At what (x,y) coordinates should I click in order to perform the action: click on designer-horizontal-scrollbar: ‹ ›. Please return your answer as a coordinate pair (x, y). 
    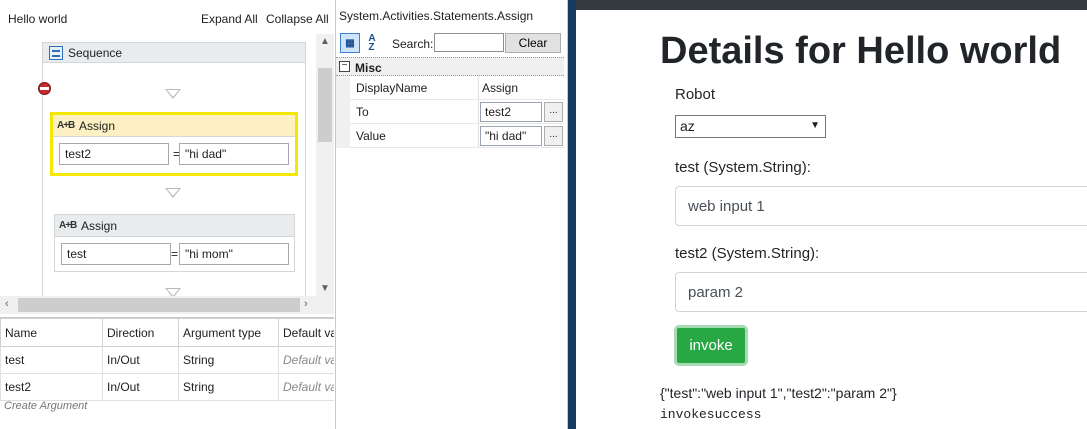
    Looking at the image, I should click on (167, 305).